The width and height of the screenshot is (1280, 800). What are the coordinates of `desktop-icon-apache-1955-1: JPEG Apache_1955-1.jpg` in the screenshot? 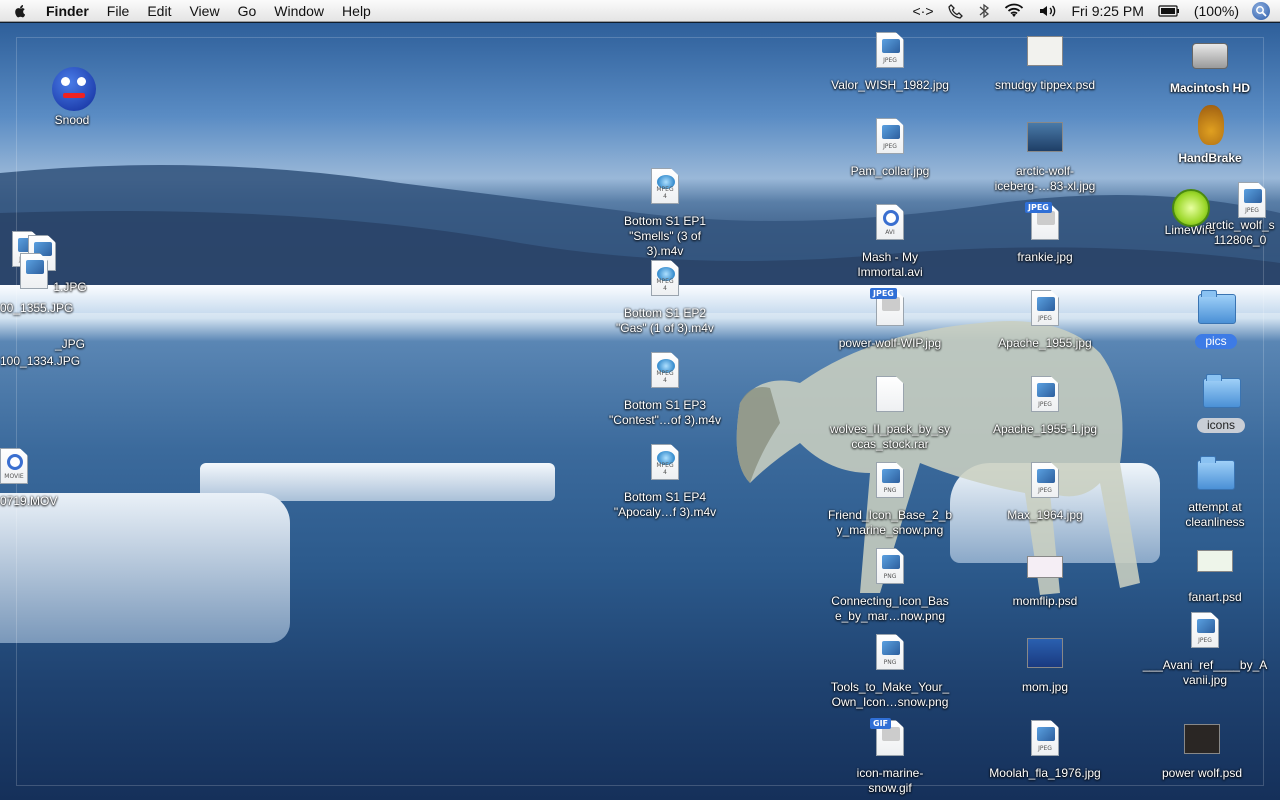 It's located at (1045, 406).